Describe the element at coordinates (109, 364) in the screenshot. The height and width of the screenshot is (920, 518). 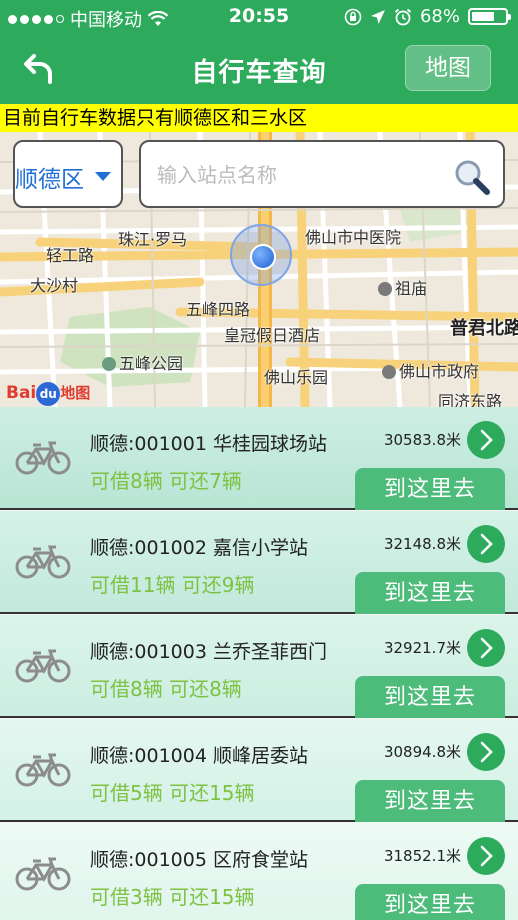
I see `park-icon` at that location.